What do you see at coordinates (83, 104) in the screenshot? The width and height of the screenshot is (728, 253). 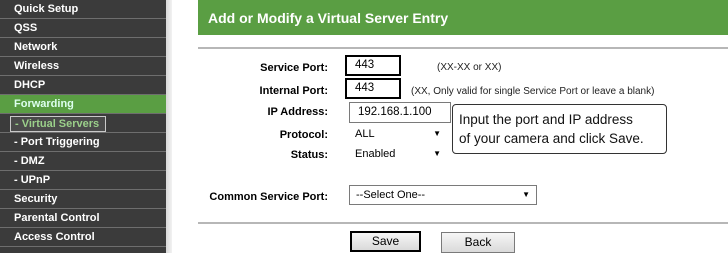 I see `sidebar-item-forwarding: Forwarding` at bounding box center [83, 104].